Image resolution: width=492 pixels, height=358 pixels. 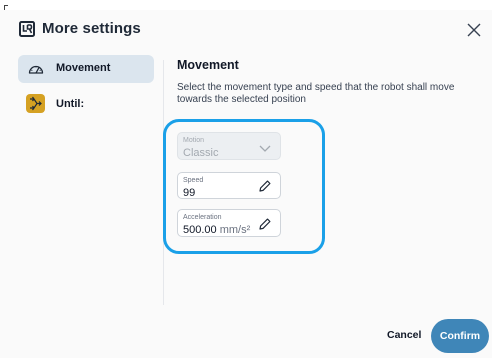 I want to click on sidebar-item-until: Until:, so click(x=86, y=105).